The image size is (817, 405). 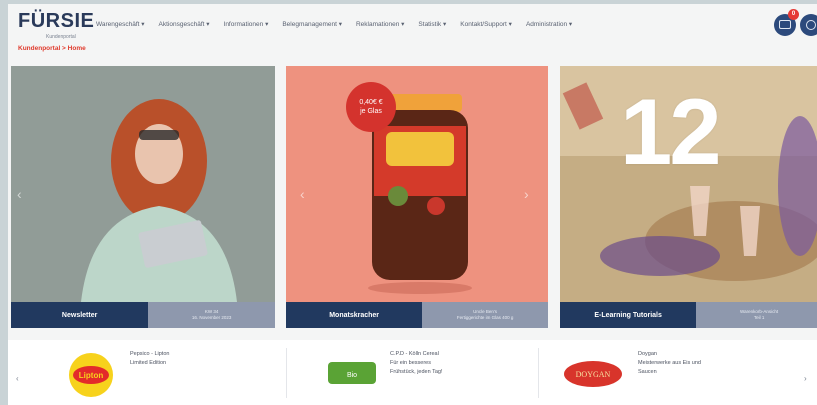 I want to click on nav-administration: Administration ▾, so click(x=549, y=24).